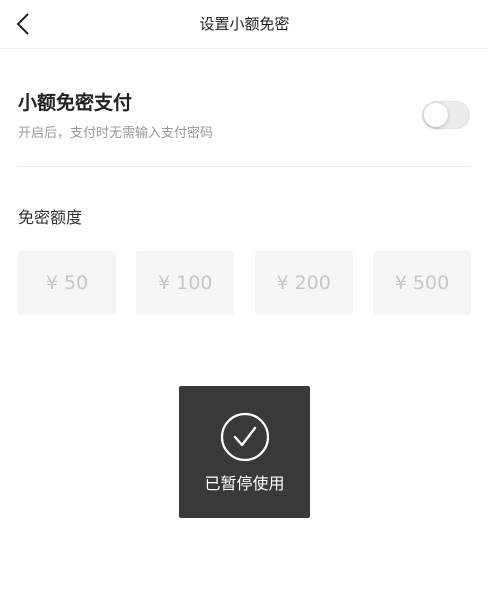 Image resolution: width=489 pixels, height=600 pixels. Describe the element at coordinates (303, 283) in the screenshot. I see `amount-option-200: ¥ 200` at that location.